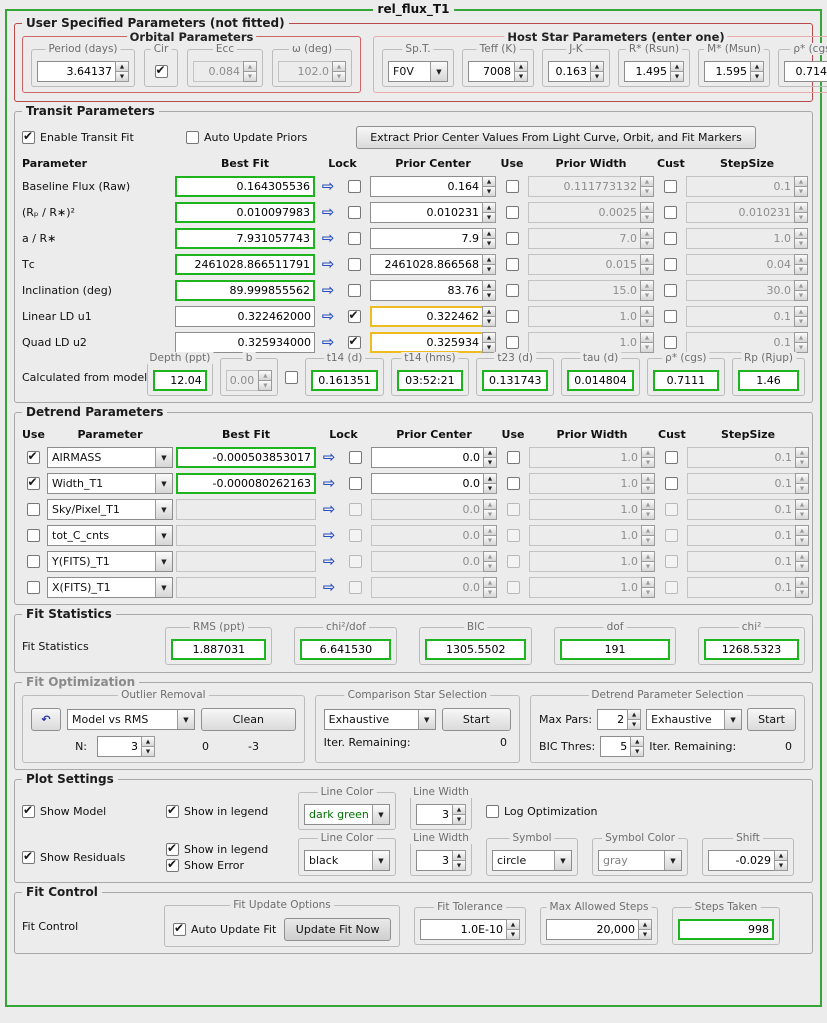 The image size is (827, 1023). Describe the element at coordinates (492, 811) in the screenshot. I see `log-optimization-checkbox` at that location.